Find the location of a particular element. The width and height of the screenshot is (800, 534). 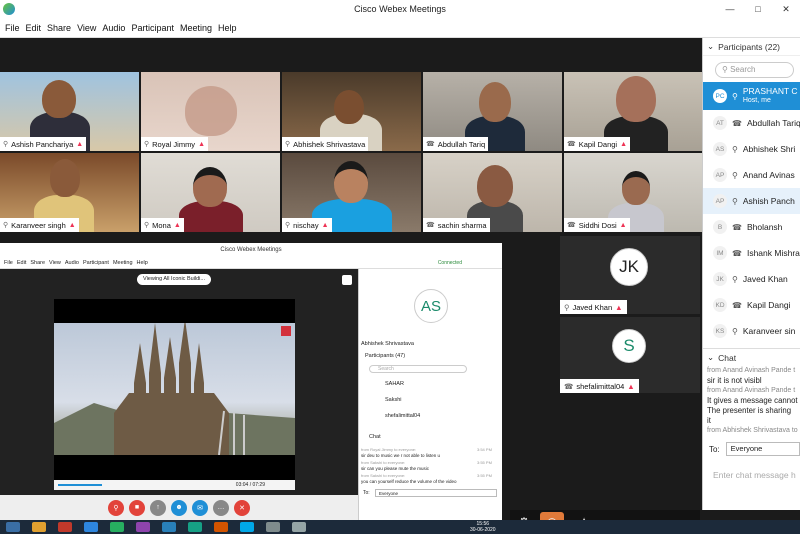

tile-name: ⚲ Ashish Panchariya ▲ is located at coordinates (43, 144).